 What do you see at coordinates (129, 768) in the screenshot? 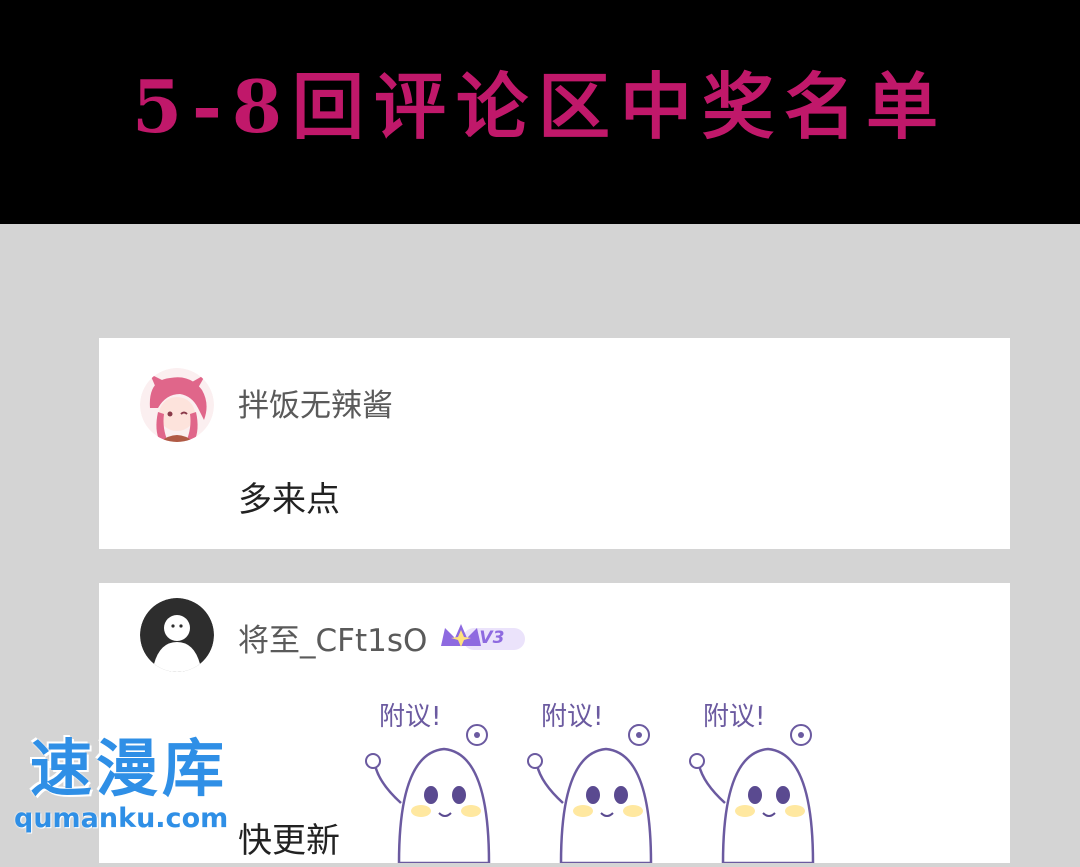
I see `watermark-brand: 速漫库` at bounding box center [129, 768].